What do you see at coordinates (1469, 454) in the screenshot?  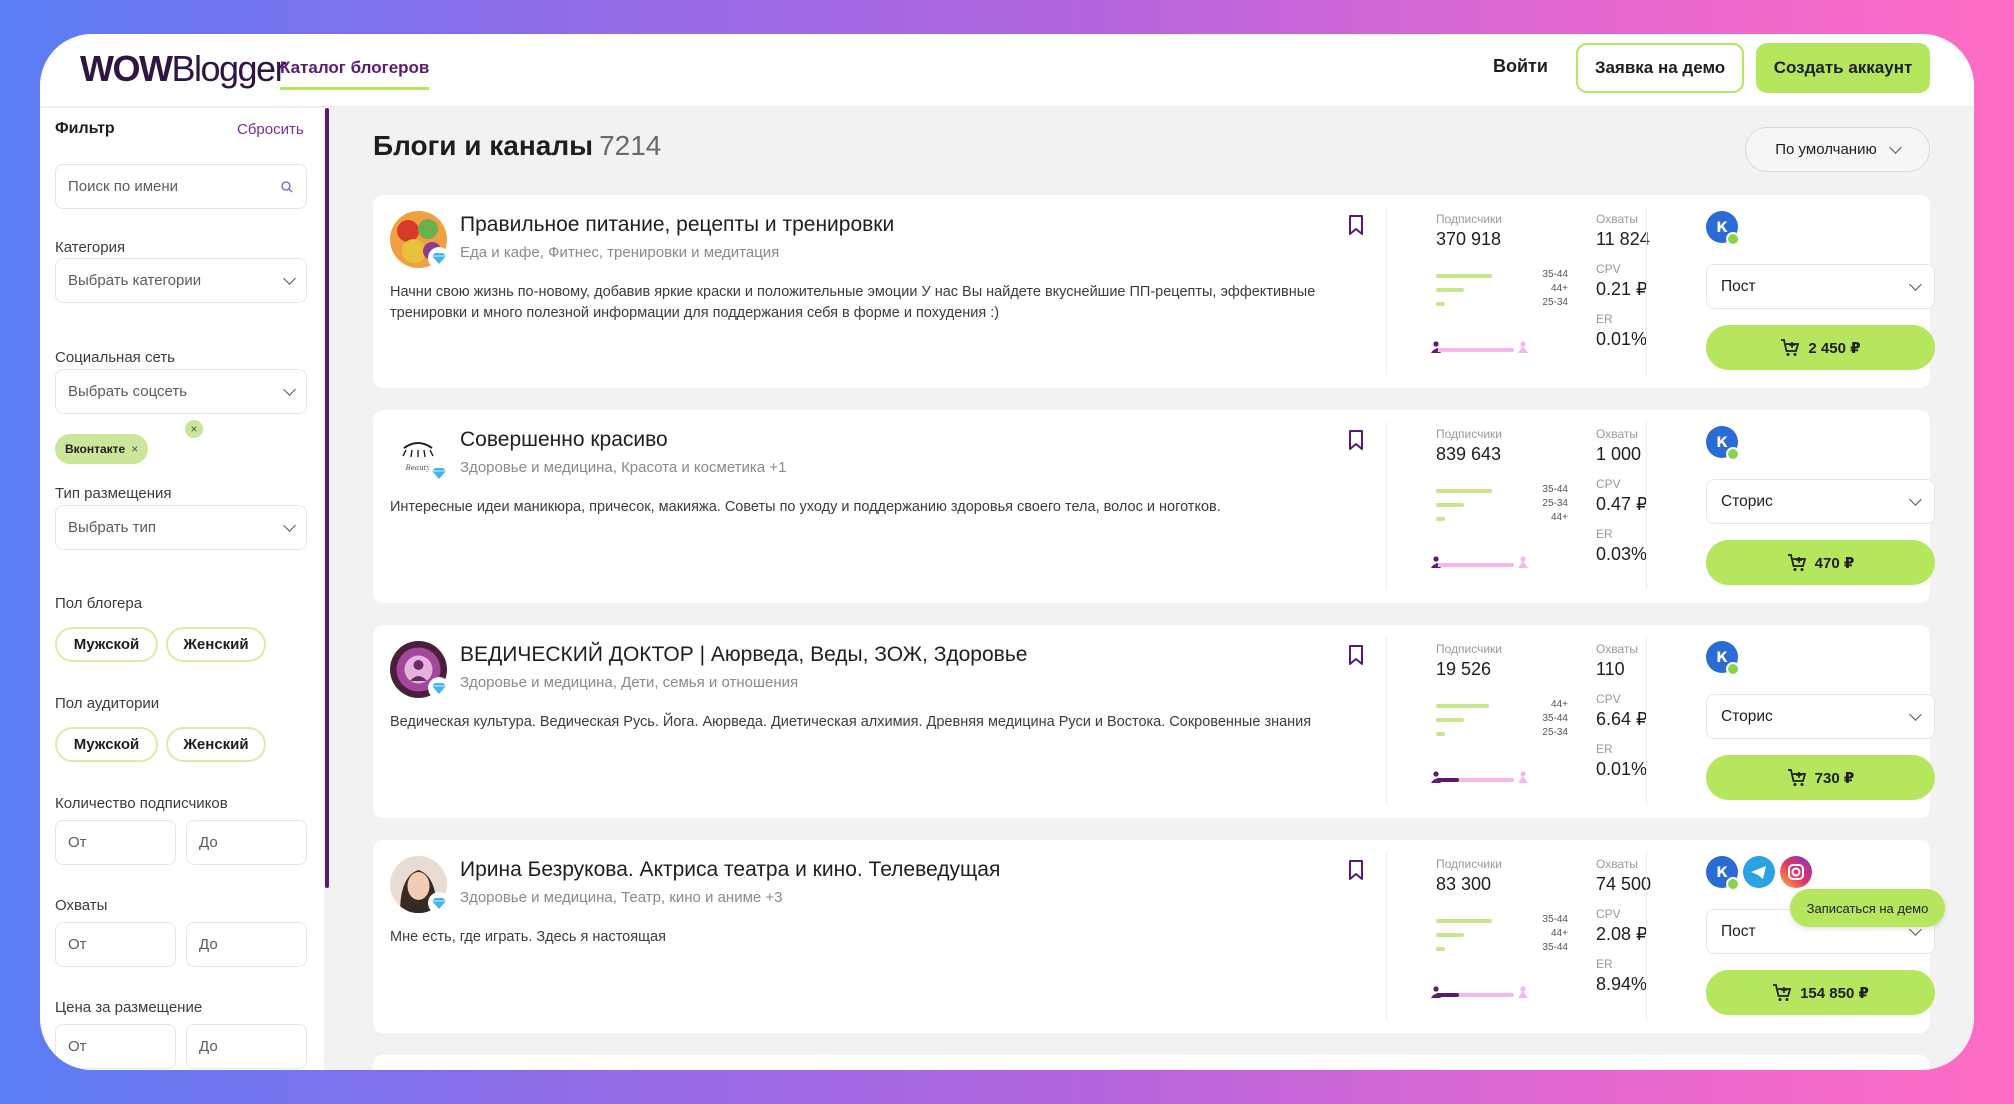 I see `subscribers-value: 839 643` at bounding box center [1469, 454].